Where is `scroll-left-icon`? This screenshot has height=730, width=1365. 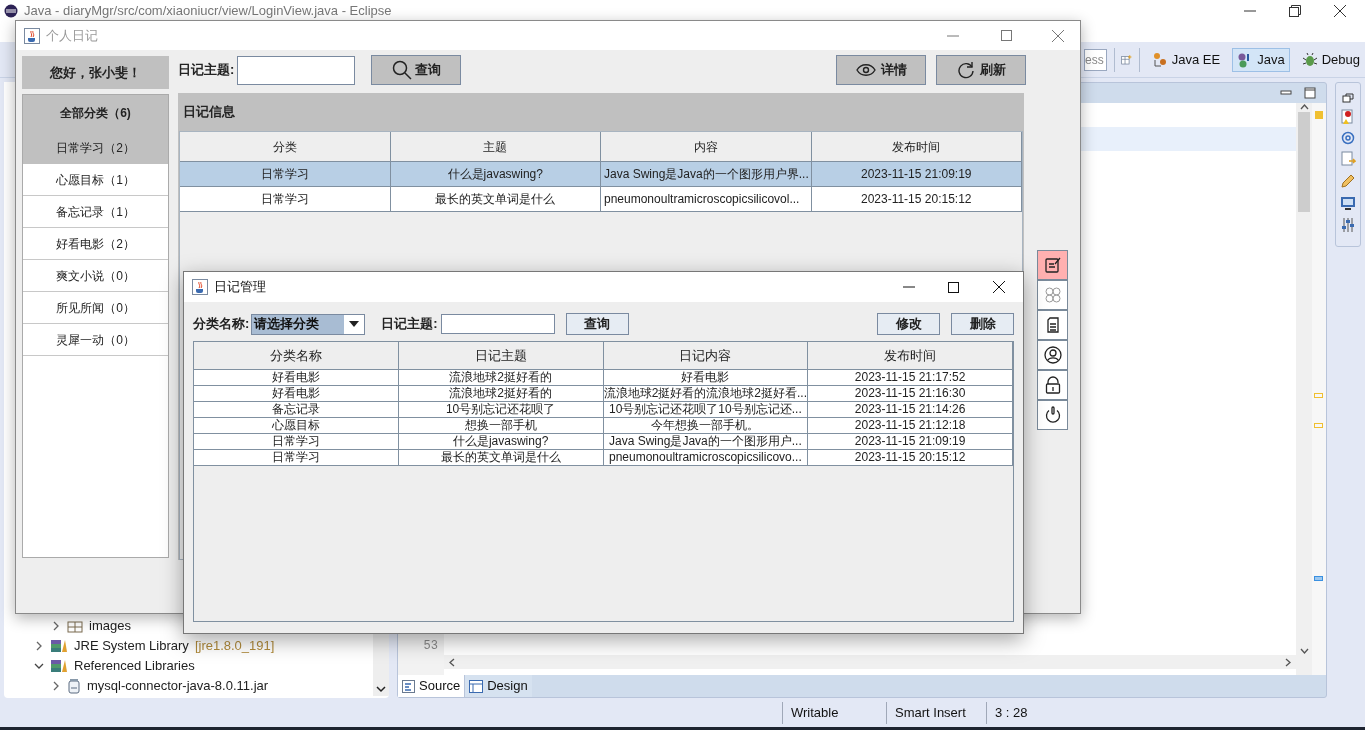
scroll-left-icon is located at coordinates (452, 662).